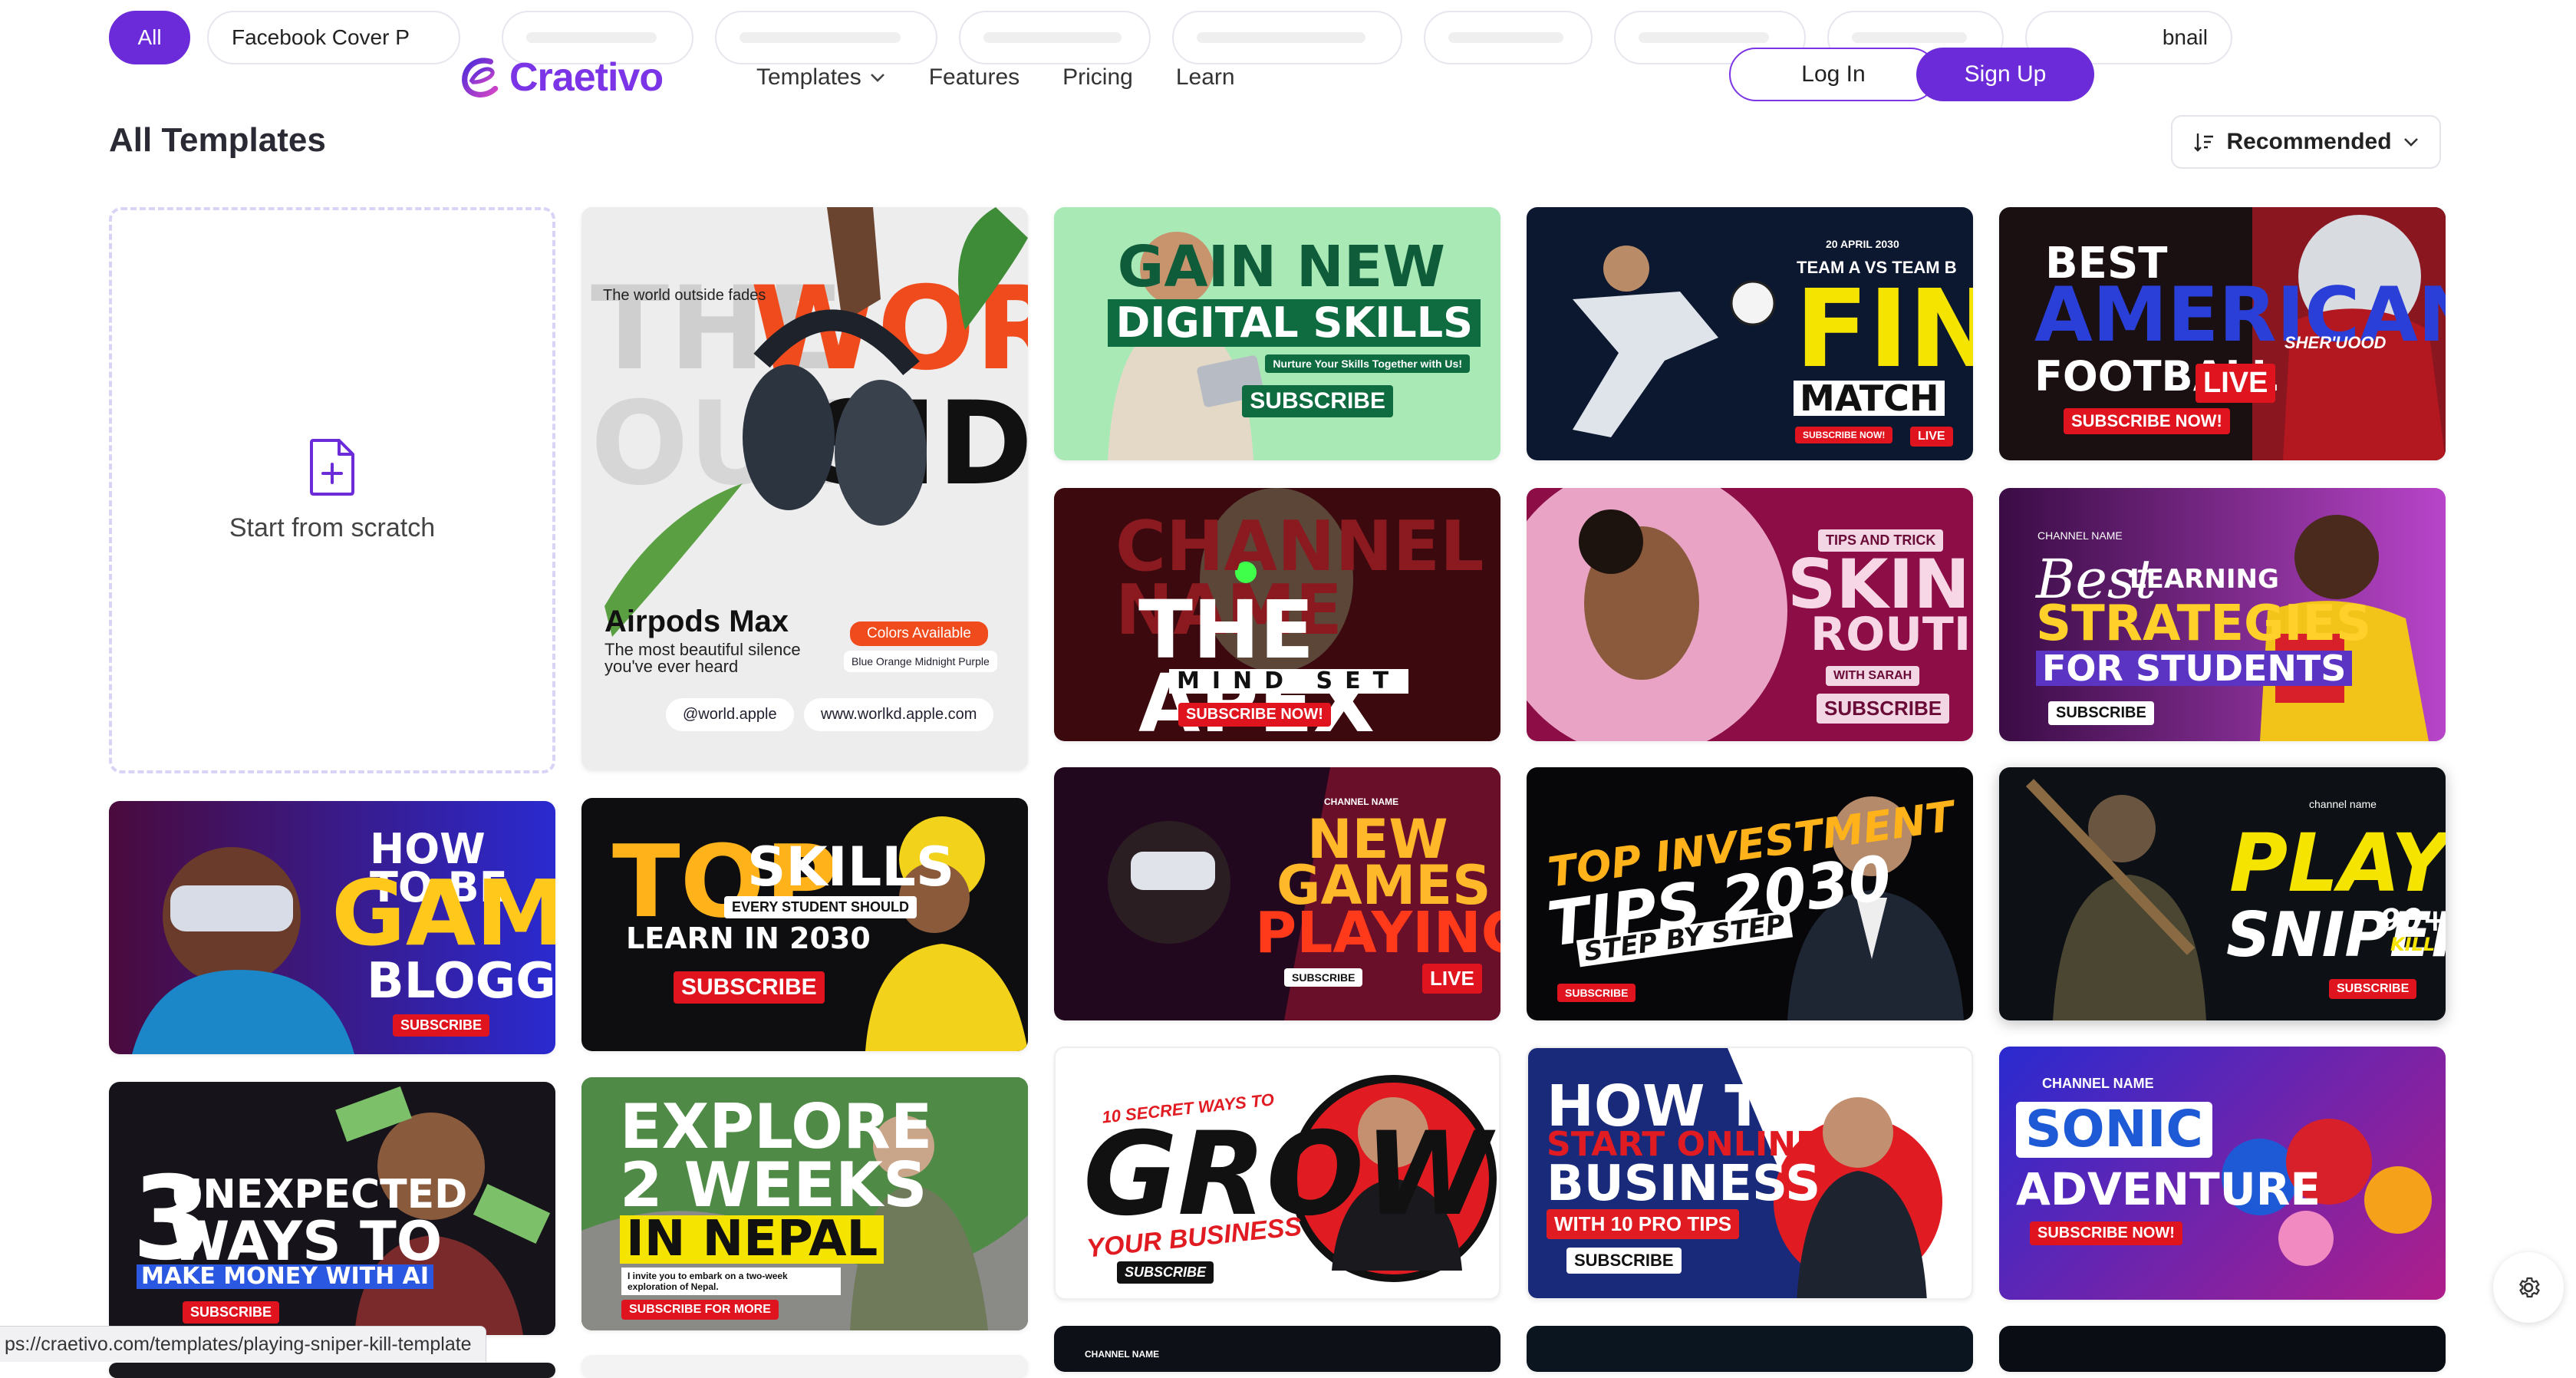 The width and height of the screenshot is (2576, 1378). Describe the element at coordinates (1361, 801) in the screenshot. I see `games-channel: CHANNEL NAME` at that location.